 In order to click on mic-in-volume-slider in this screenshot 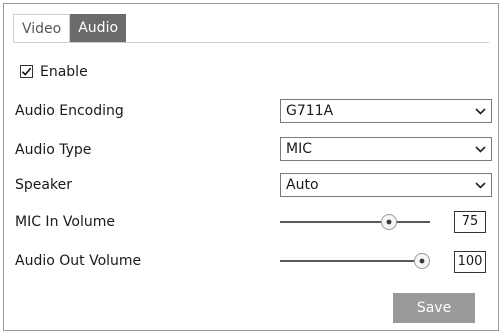, I will do `click(355, 222)`.